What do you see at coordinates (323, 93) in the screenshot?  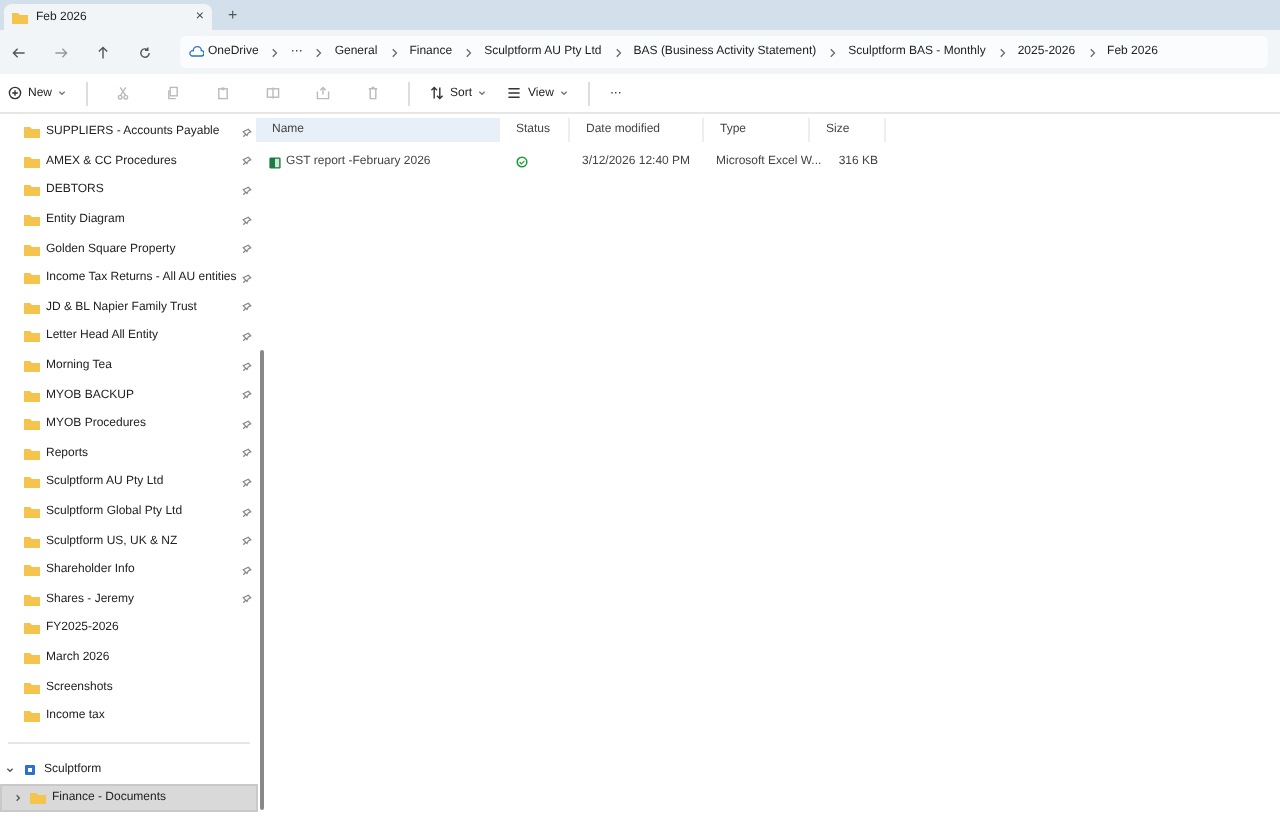 I see `share-icon` at bounding box center [323, 93].